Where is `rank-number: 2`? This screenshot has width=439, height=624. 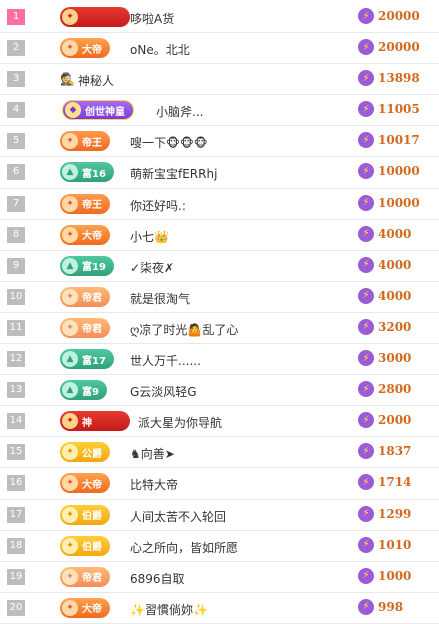 rank-number: 2 is located at coordinates (16, 48).